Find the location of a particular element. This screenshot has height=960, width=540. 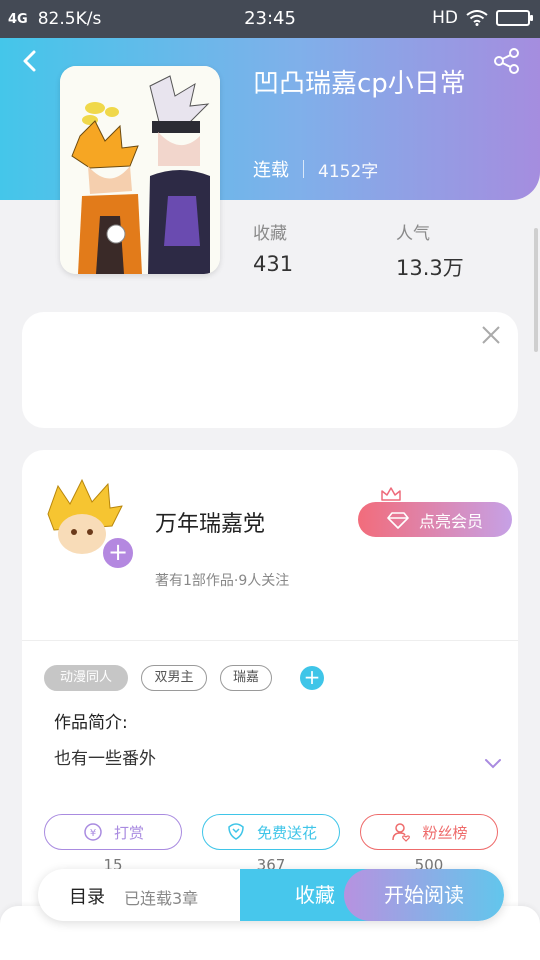

word-count: 4152字 is located at coordinates (348, 171).